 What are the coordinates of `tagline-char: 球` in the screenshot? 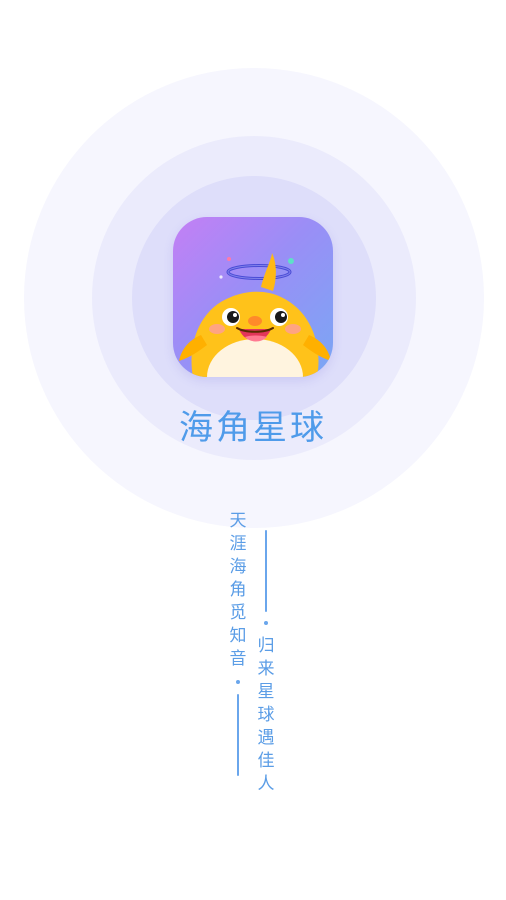 It's located at (266, 715).